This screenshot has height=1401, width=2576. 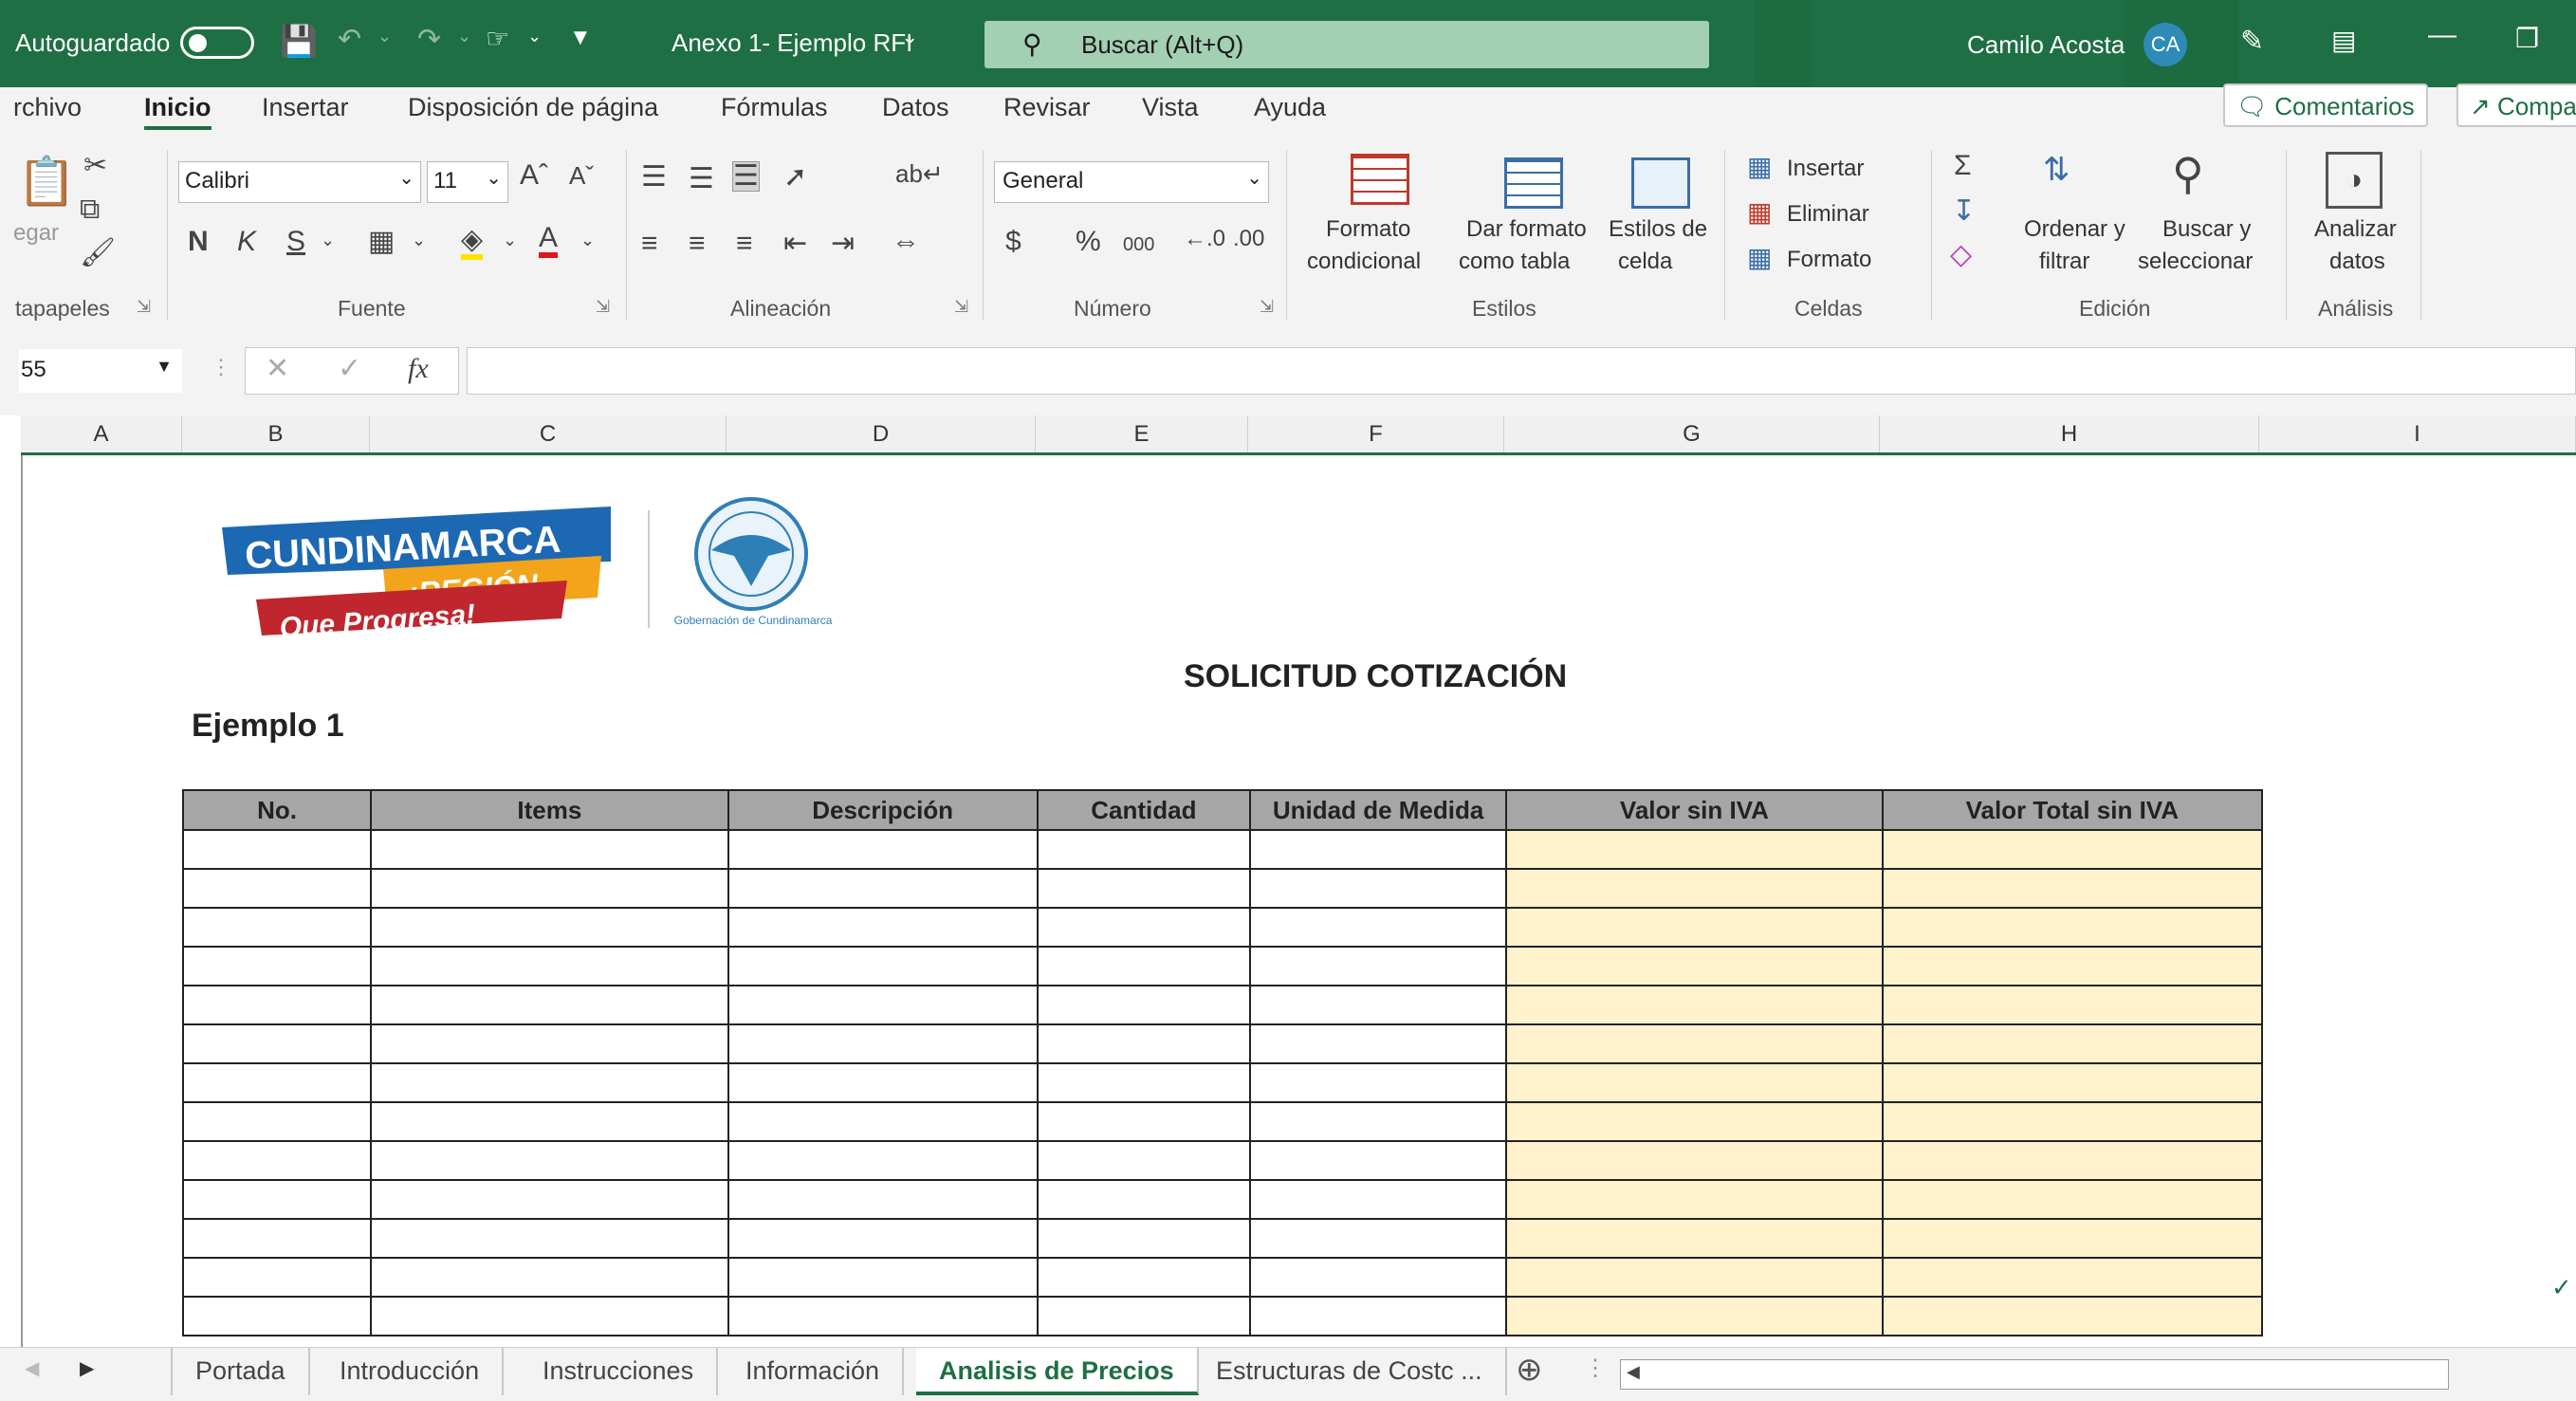 I want to click on conditional-format-label-1: Formato, so click(x=1368, y=229).